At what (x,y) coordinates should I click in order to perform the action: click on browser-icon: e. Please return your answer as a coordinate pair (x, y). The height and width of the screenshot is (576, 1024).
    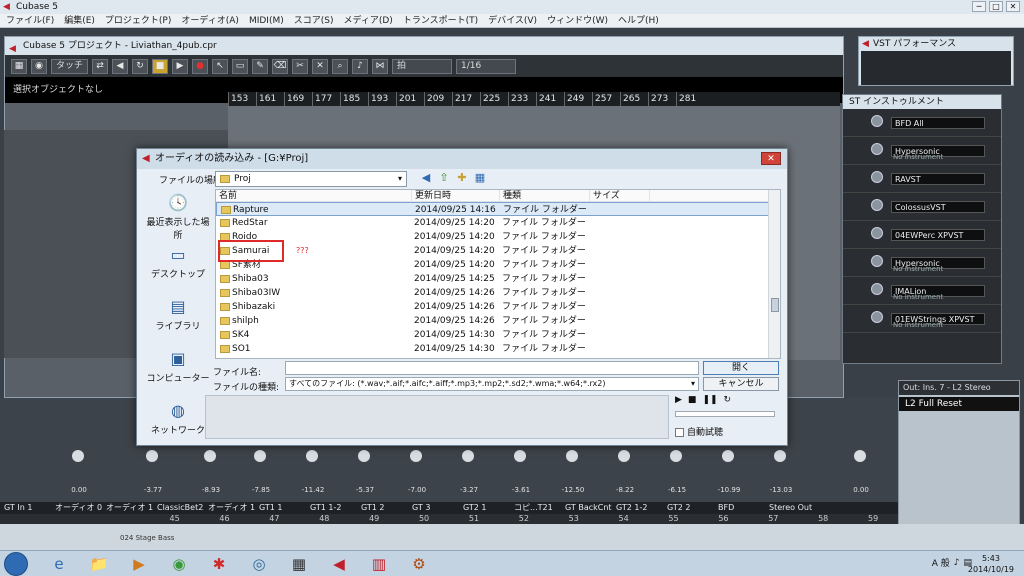
    Looking at the image, I should click on (59, 564).